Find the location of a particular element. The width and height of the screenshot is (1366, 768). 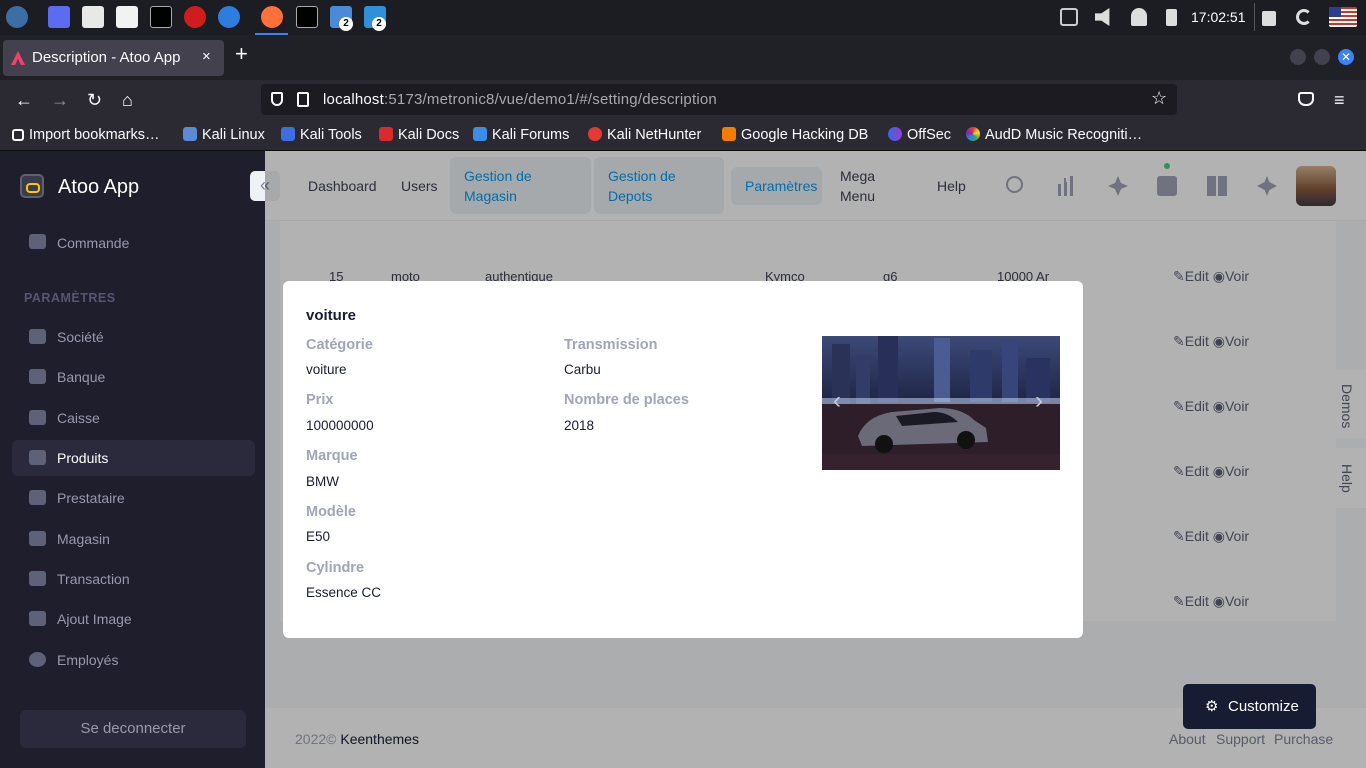

fingerprint-icon is located at coordinates (37, 497).